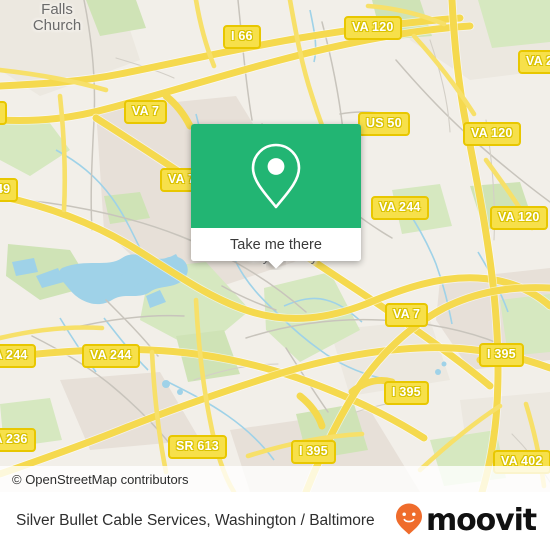  Describe the element at coordinates (481, 520) in the screenshot. I see `moovit-wordmark: moovit` at that location.